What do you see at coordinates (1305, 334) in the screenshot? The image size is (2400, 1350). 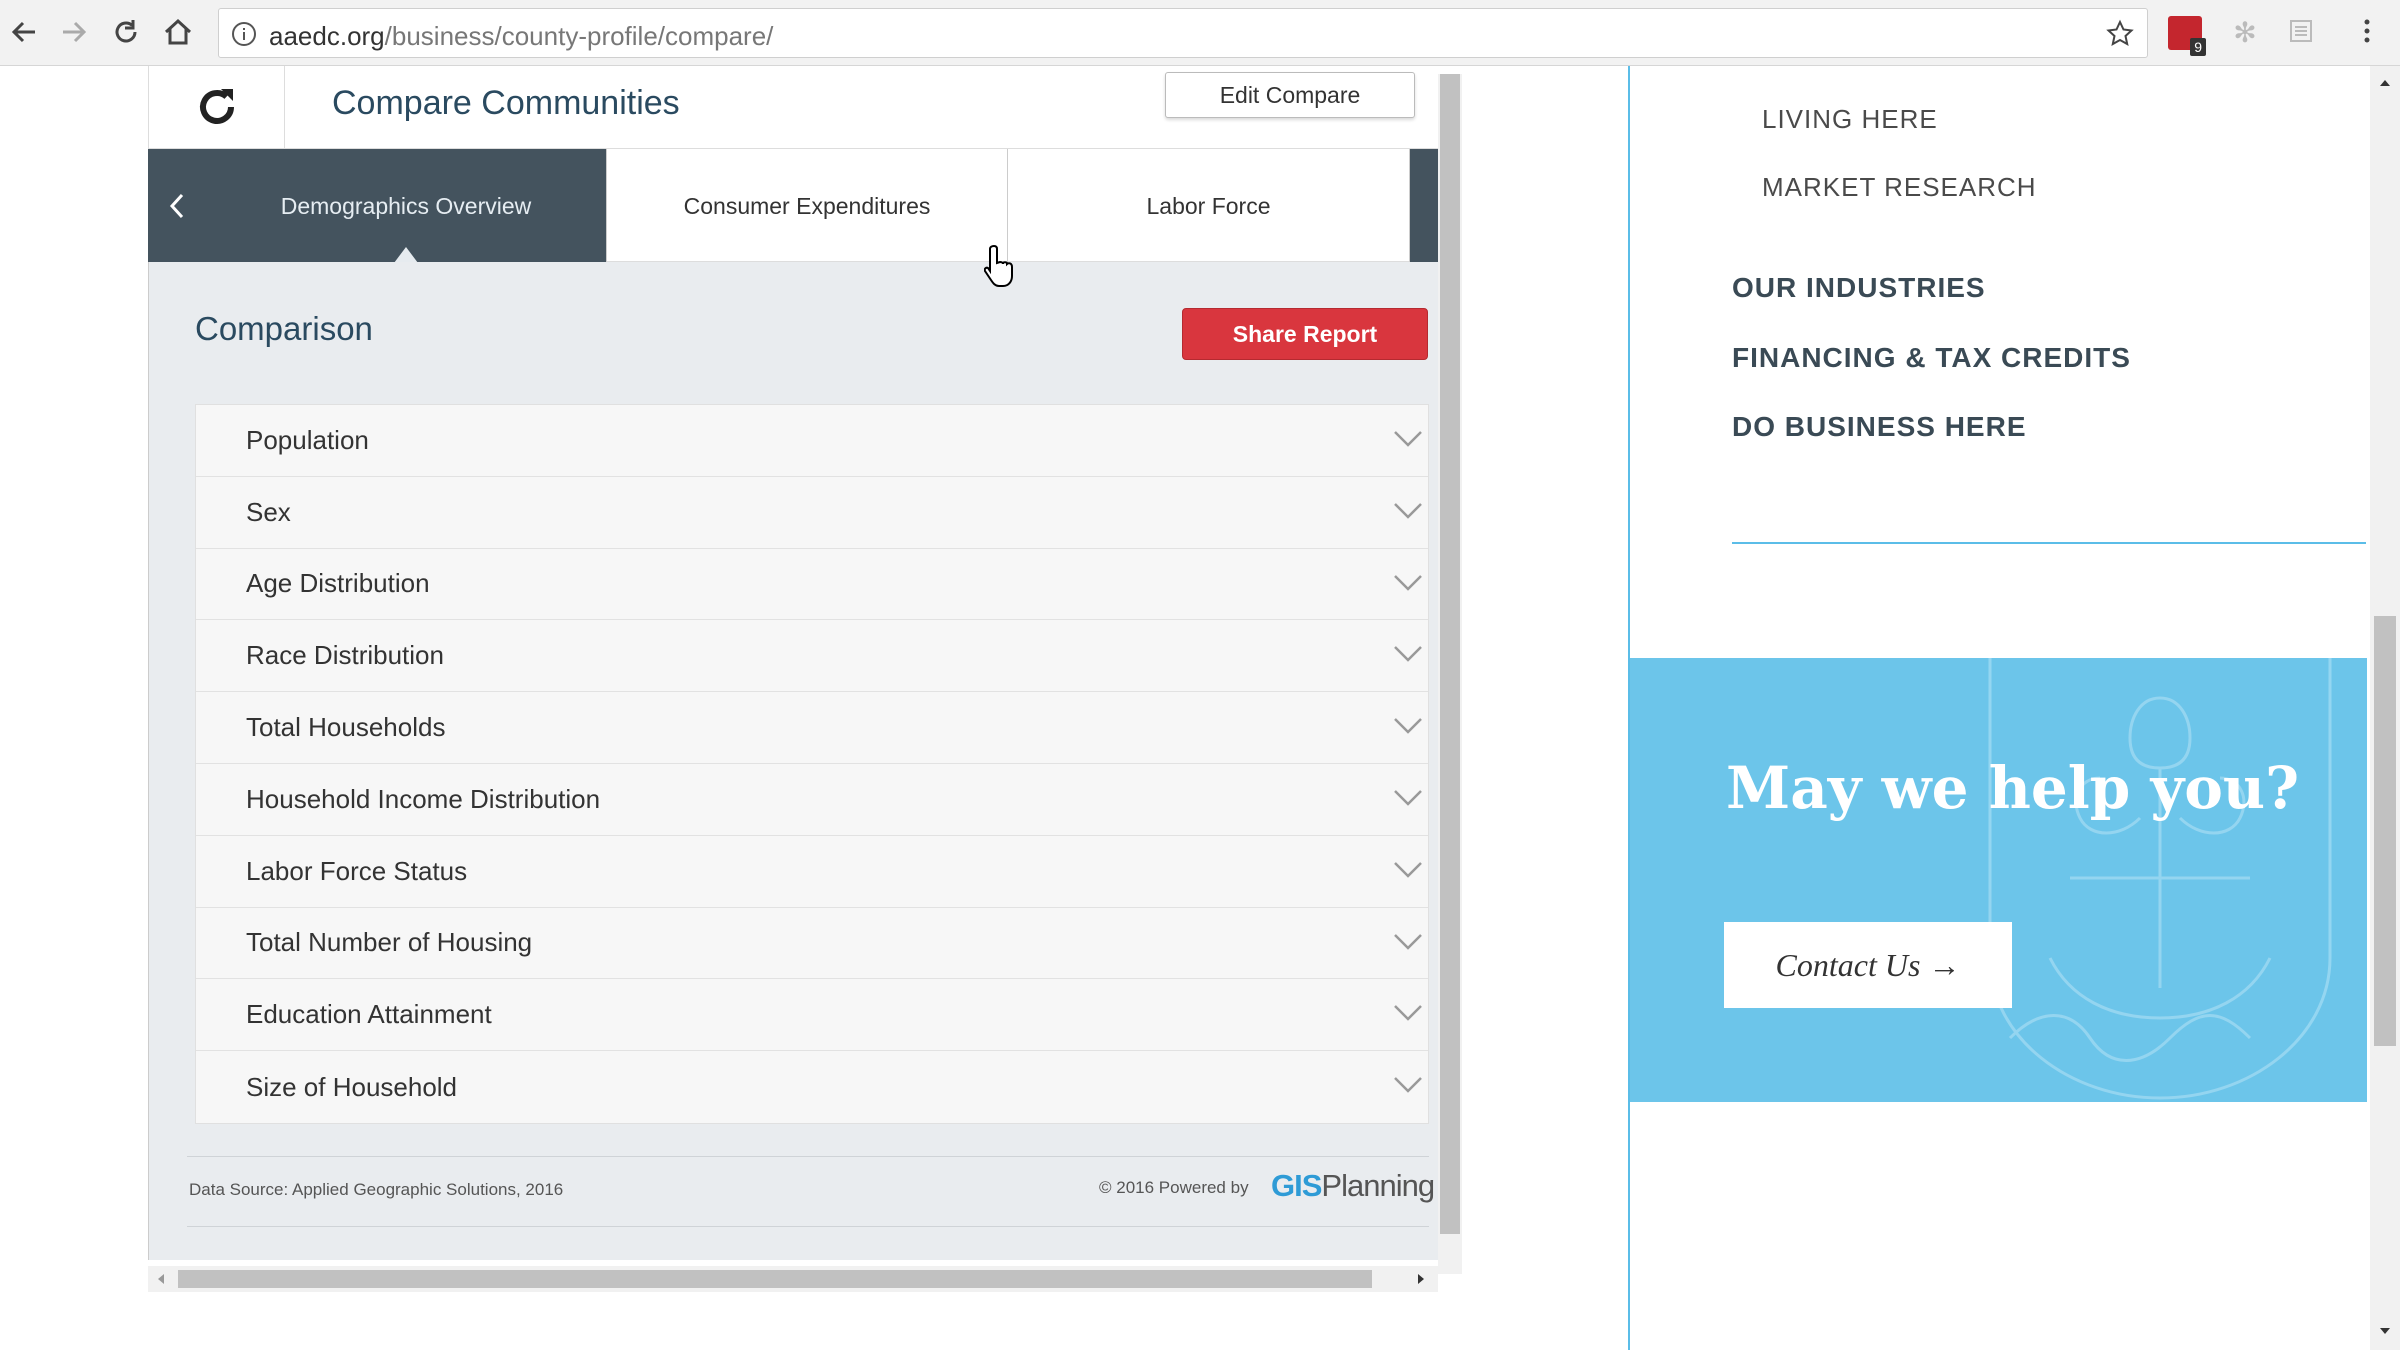 I see `share-report-button: Share Report` at bounding box center [1305, 334].